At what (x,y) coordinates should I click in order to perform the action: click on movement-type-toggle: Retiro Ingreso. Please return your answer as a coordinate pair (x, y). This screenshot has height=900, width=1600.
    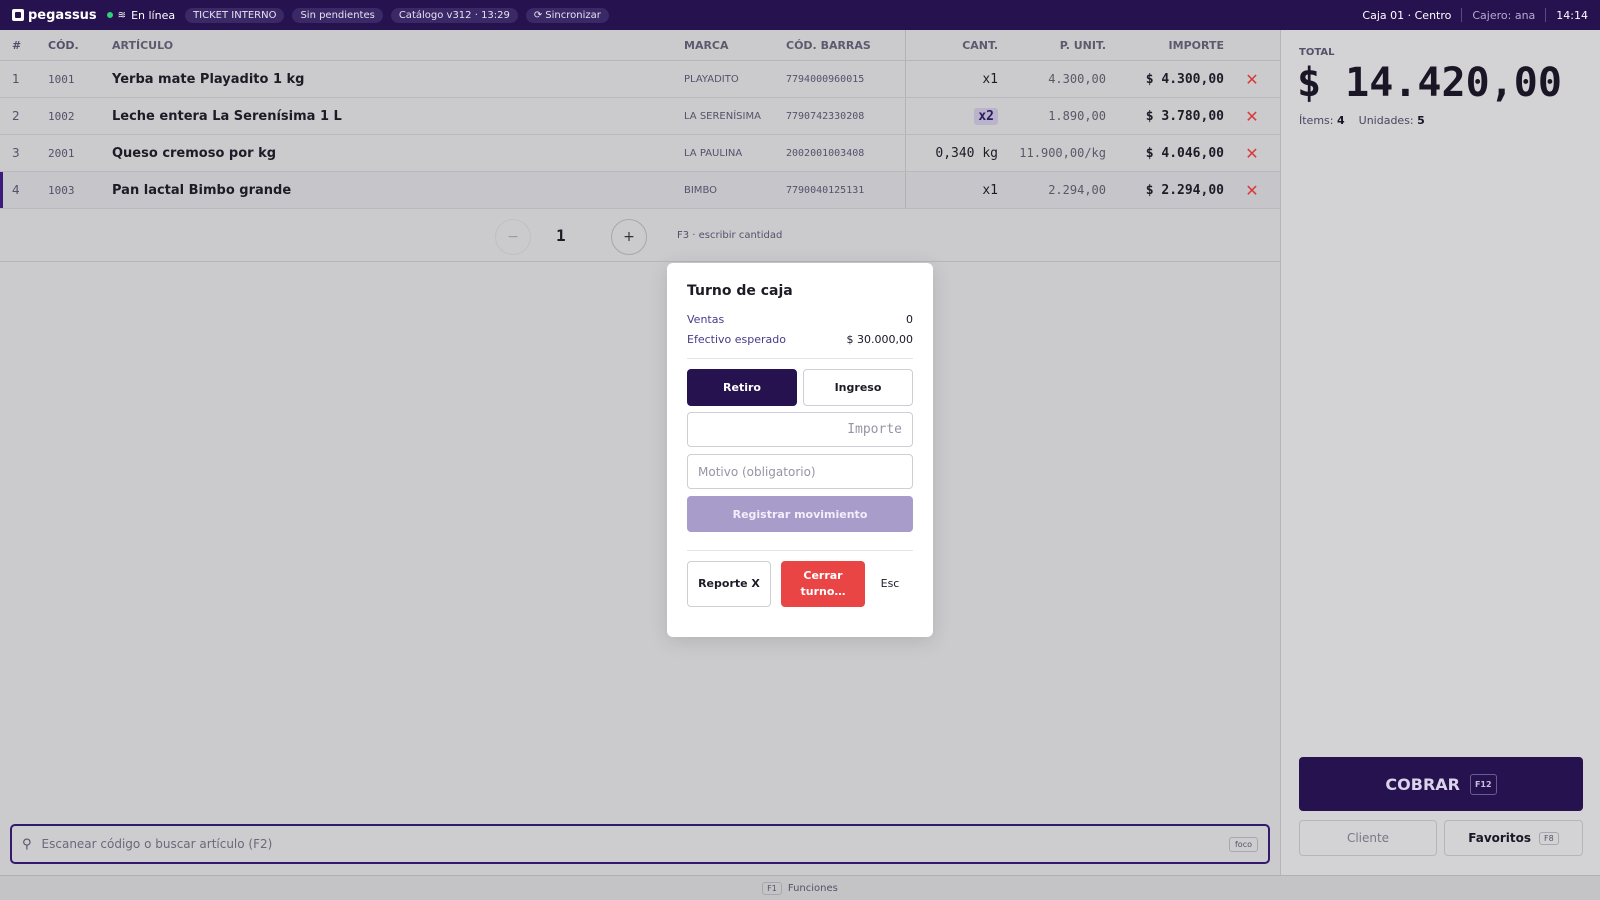
    Looking at the image, I should click on (800, 387).